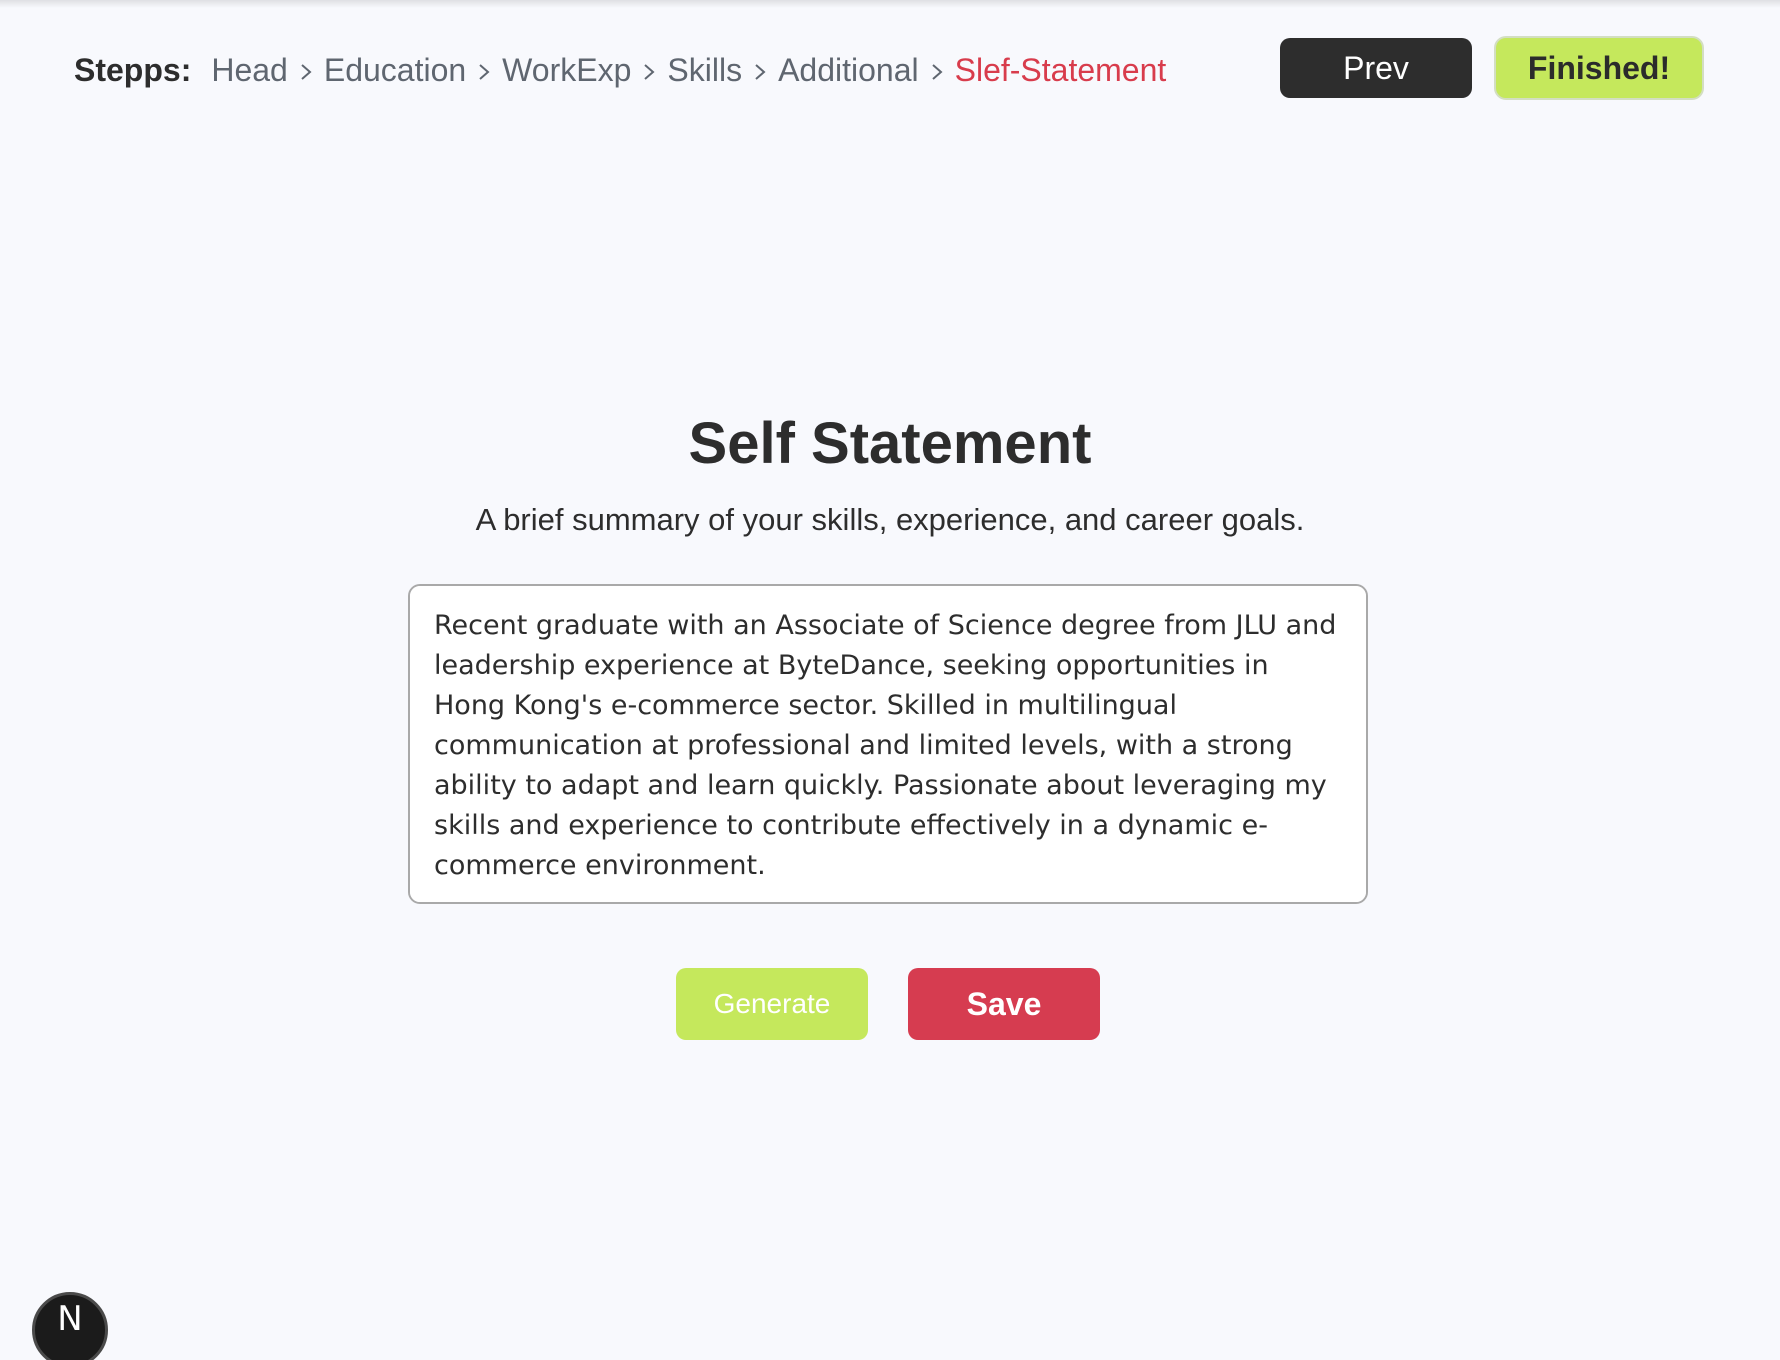 The height and width of the screenshot is (1360, 1780). What do you see at coordinates (566, 70) in the screenshot?
I see `step-workexp: WorkExp` at bounding box center [566, 70].